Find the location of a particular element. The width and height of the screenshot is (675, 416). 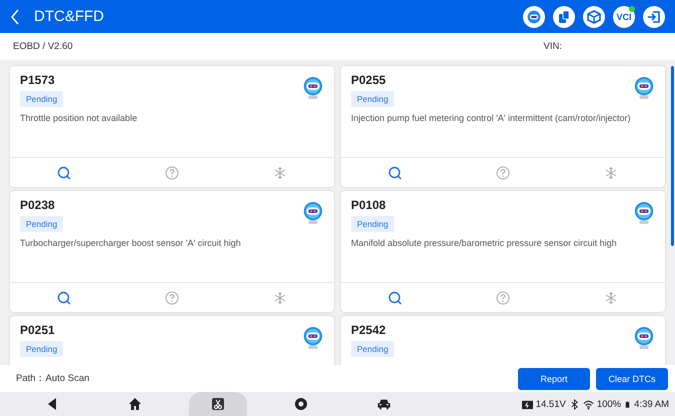

version-label: EOBD / V2.60 is located at coordinates (43, 46).